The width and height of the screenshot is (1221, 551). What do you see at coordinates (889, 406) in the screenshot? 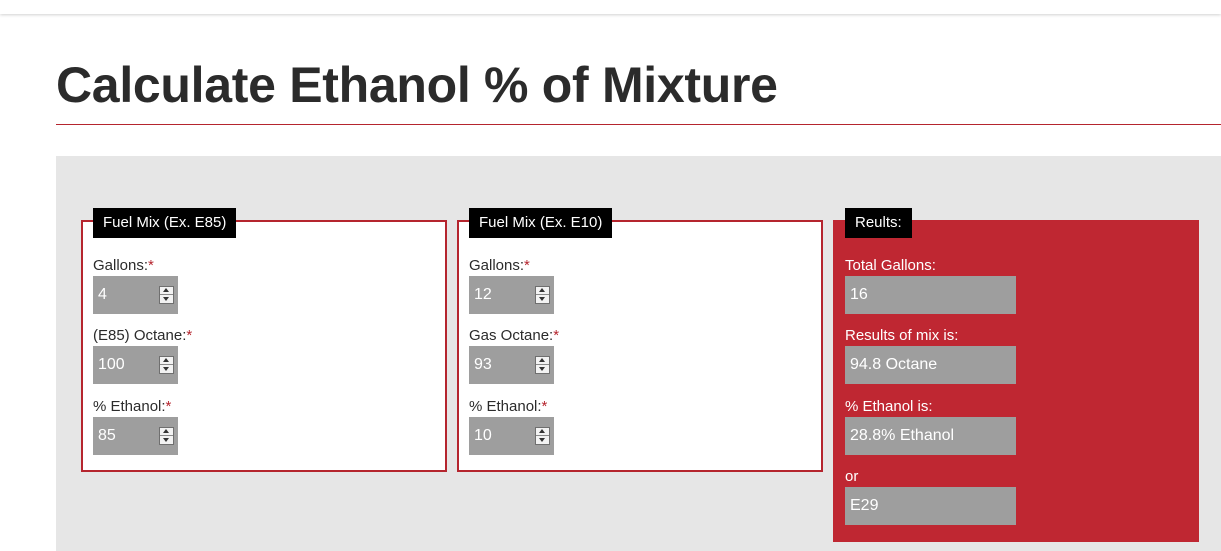
I see `ethanol-percent-label: % Ethanol is:` at bounding box center [889, 406].